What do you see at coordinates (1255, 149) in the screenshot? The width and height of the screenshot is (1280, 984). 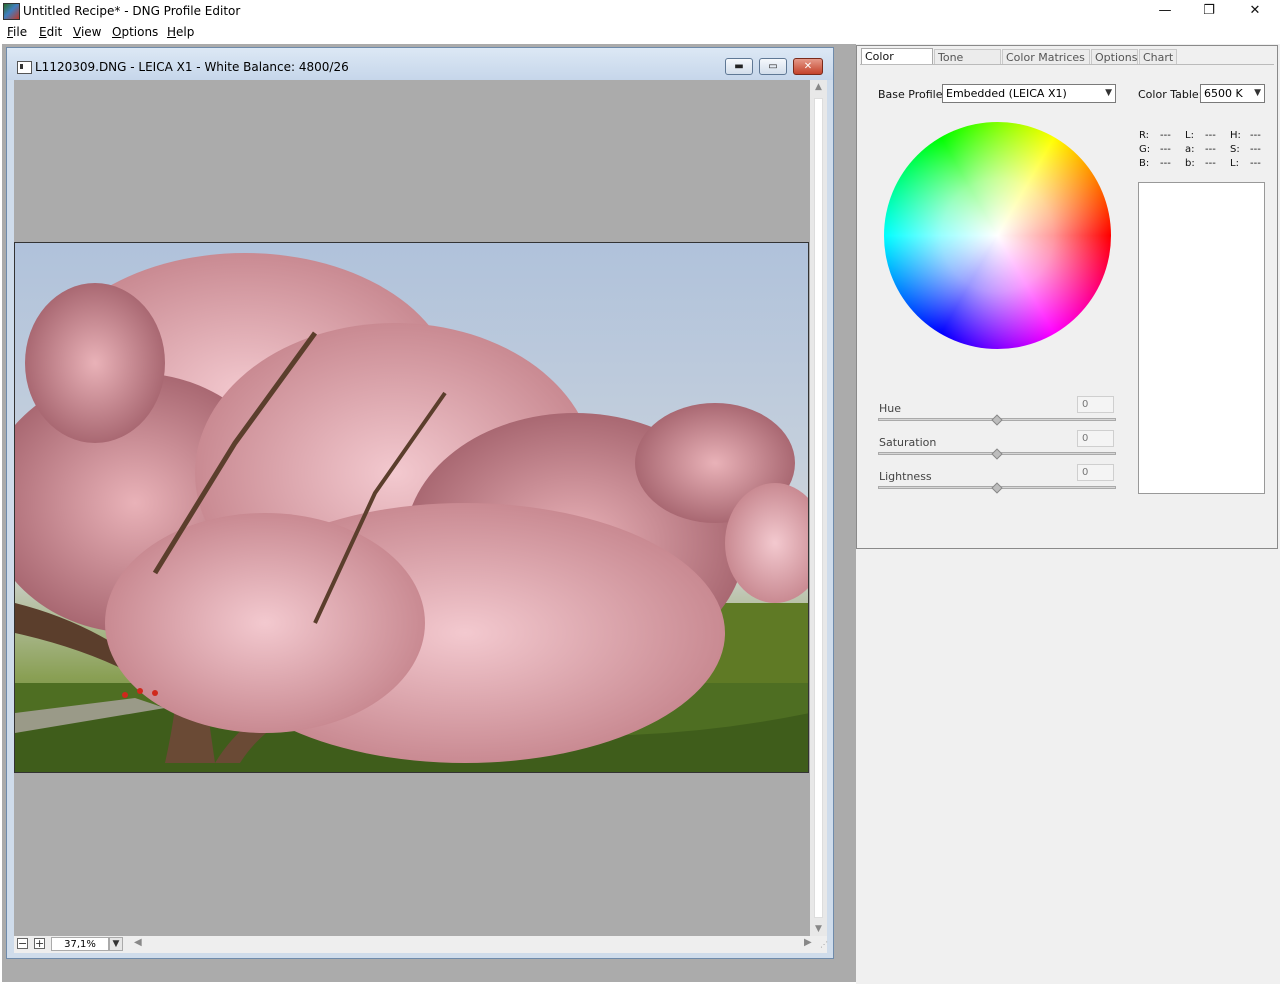 I see `readout-s-value: ---` at bounding box center [1255, 149].